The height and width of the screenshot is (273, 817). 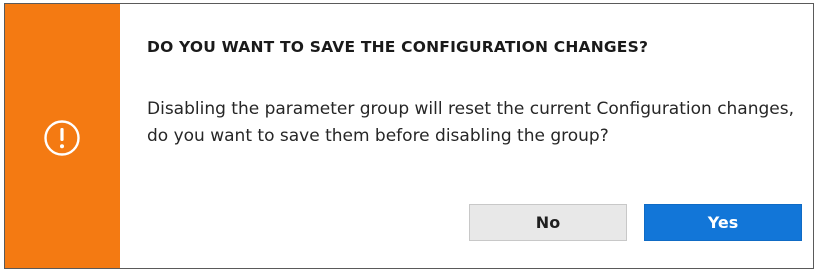 I want to click on warning-side-band, so click(x=62, y=136).